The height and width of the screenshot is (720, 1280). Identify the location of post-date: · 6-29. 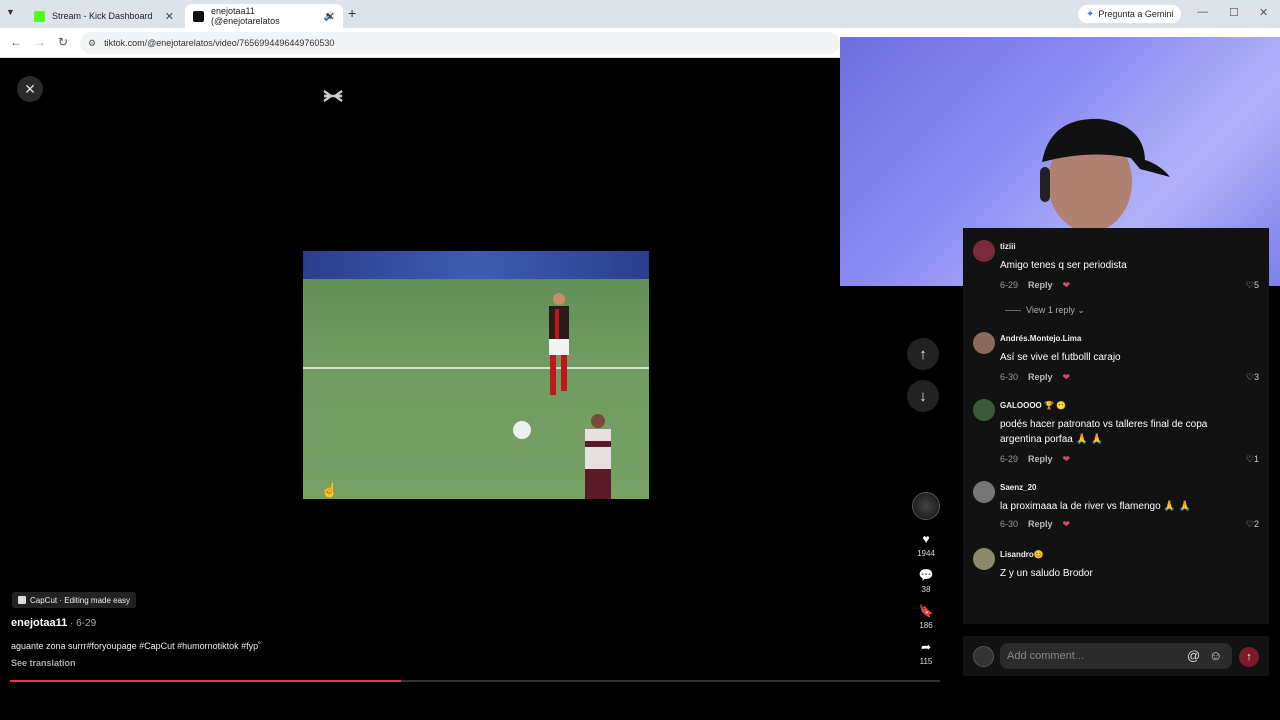
(82, 623).